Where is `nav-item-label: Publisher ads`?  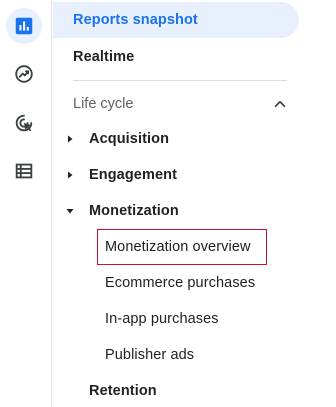 nav-item-label: Publisher ads is located at coordinates (150, 355).